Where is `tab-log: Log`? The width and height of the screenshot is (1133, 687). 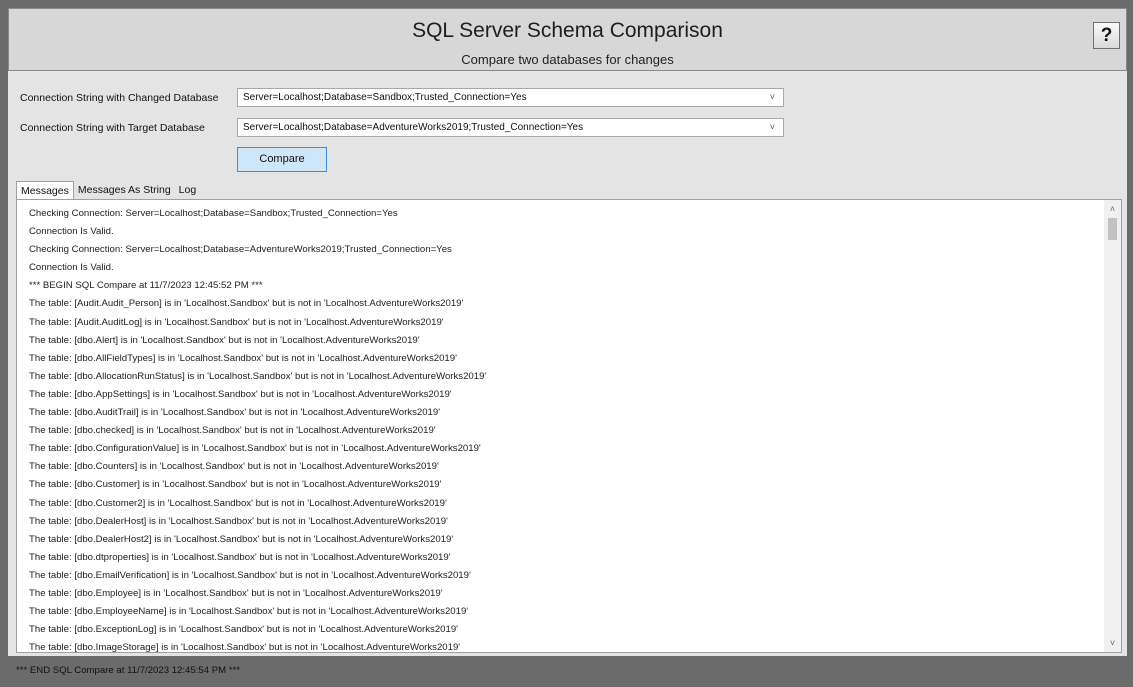 tab-log: Log is located at coordinates (188, 190).